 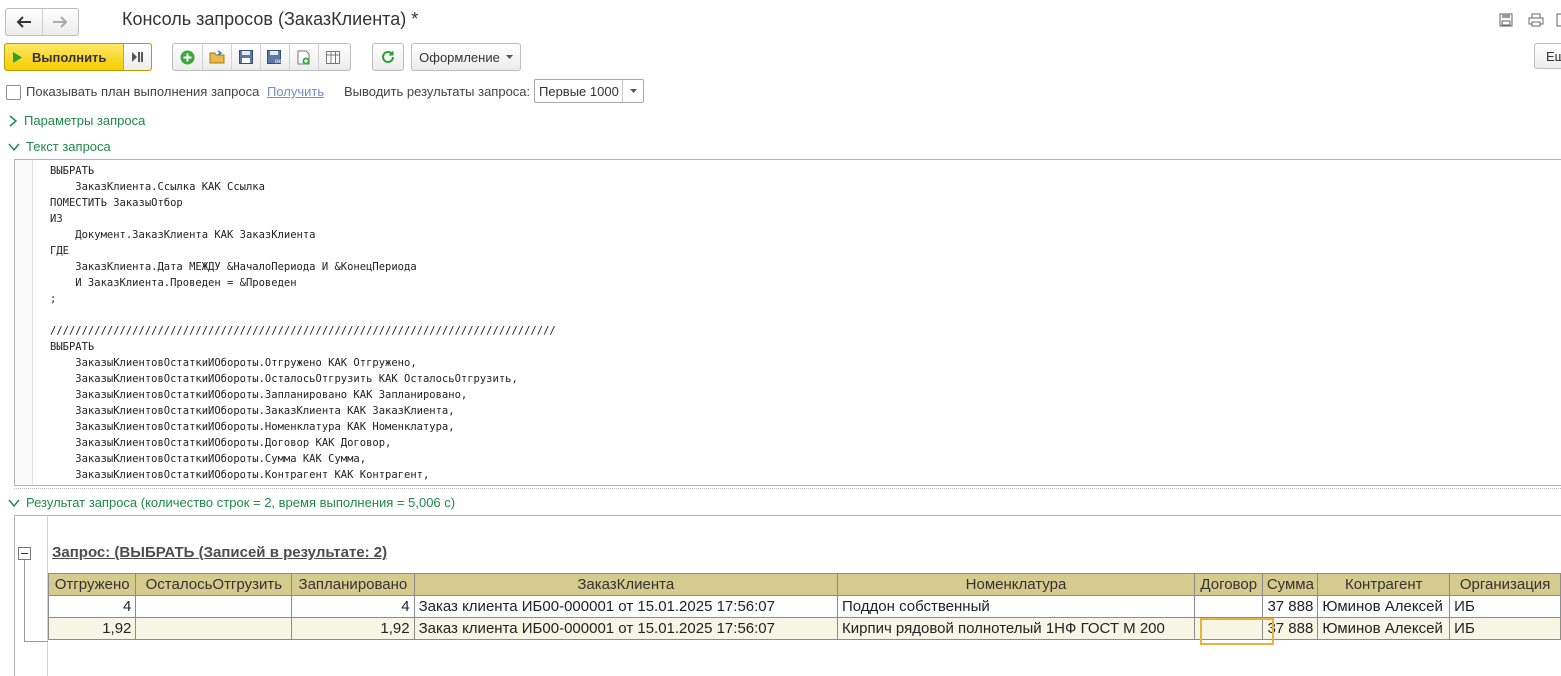 I want to click on back-button, so click(x=24, y=22).